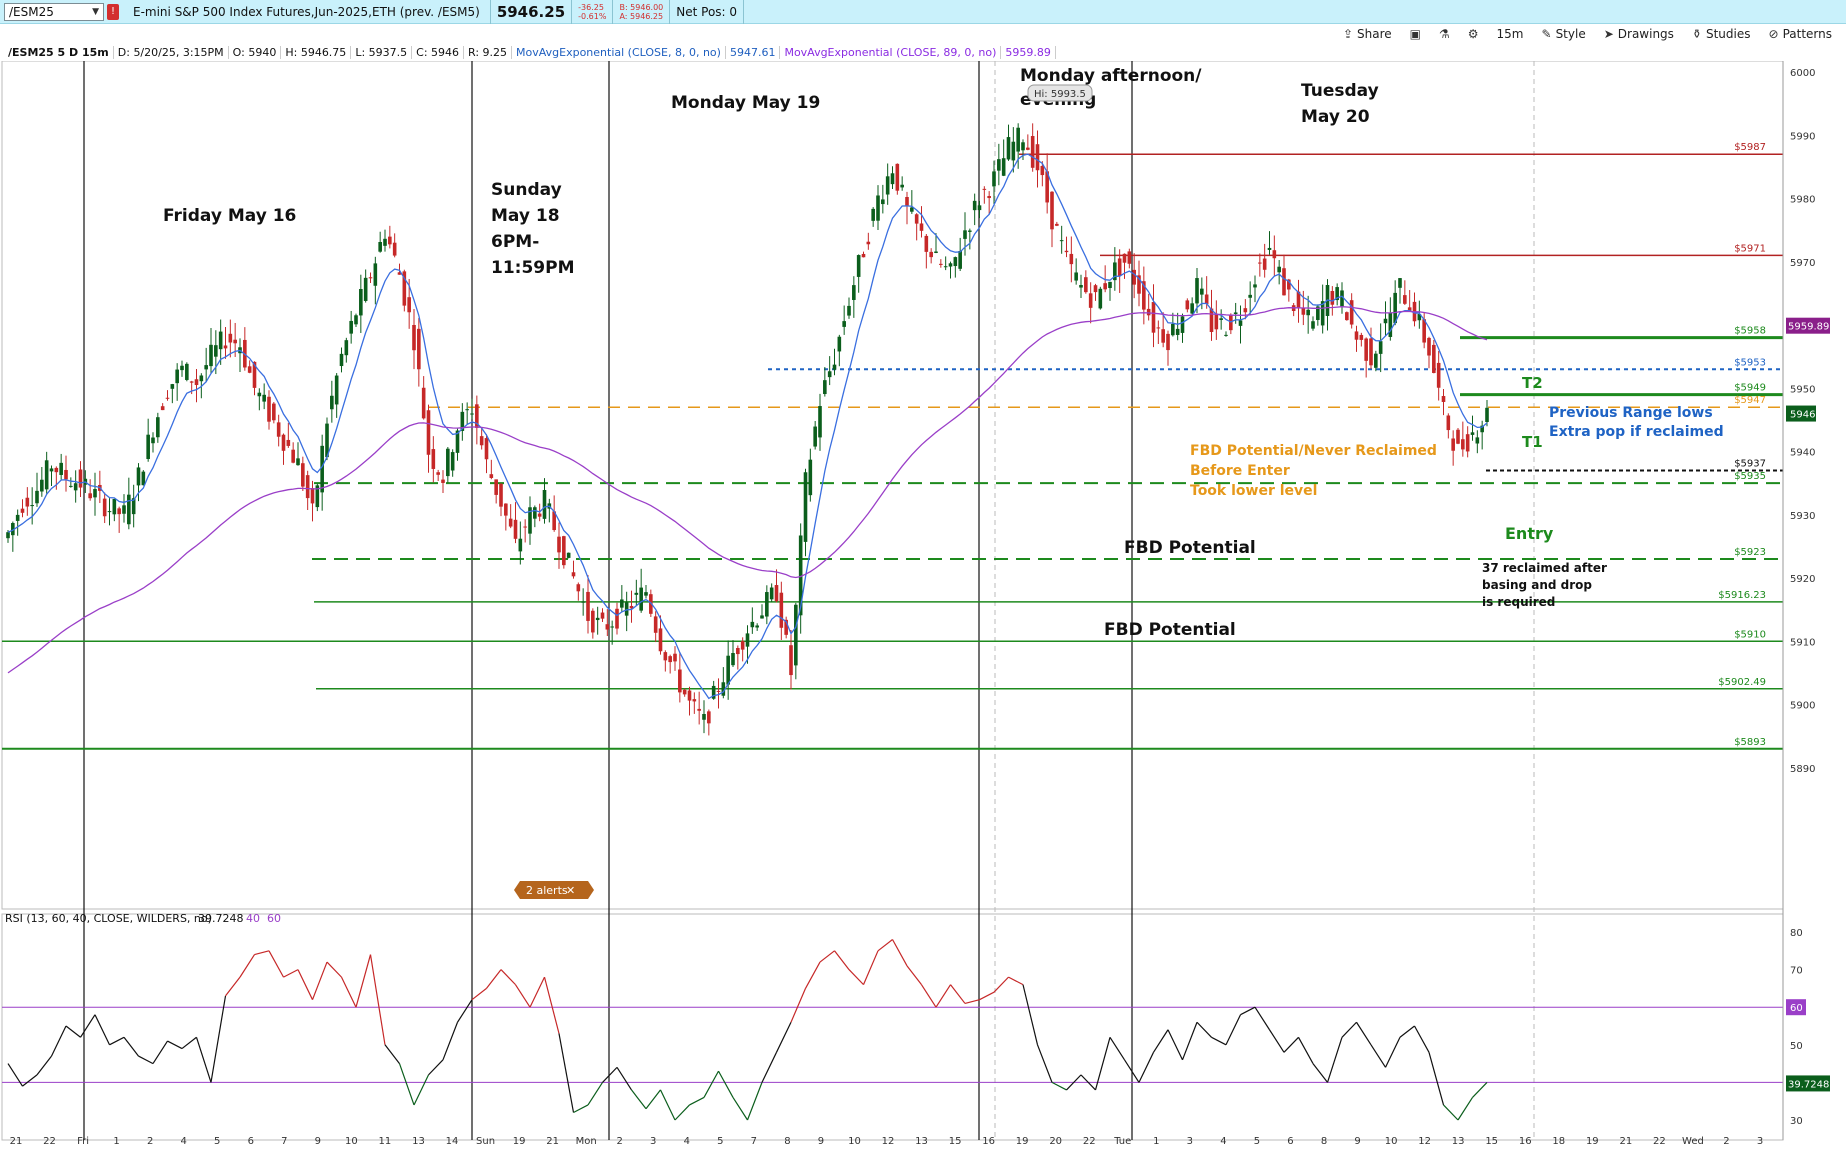  What do you see at coordinates (1510, 34) in the screenshot?
I see `timeframe-button: 15m` at bounding box center [1510, 34].